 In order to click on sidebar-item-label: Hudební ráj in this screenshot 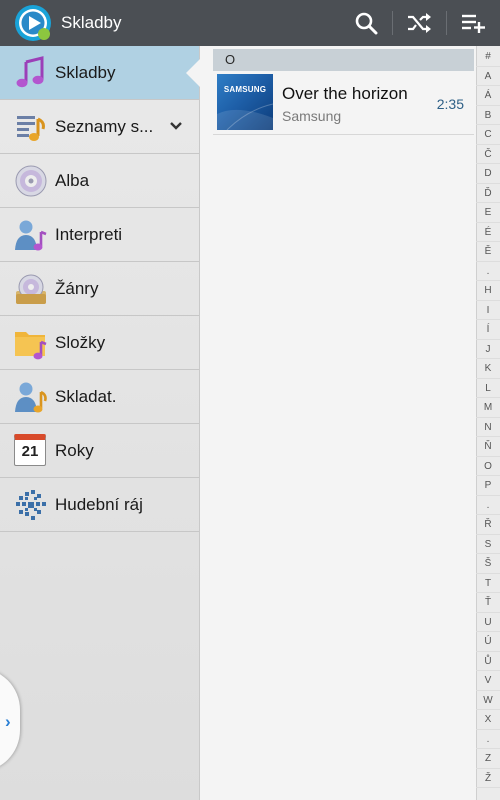, I will do `click(99, 504)`.